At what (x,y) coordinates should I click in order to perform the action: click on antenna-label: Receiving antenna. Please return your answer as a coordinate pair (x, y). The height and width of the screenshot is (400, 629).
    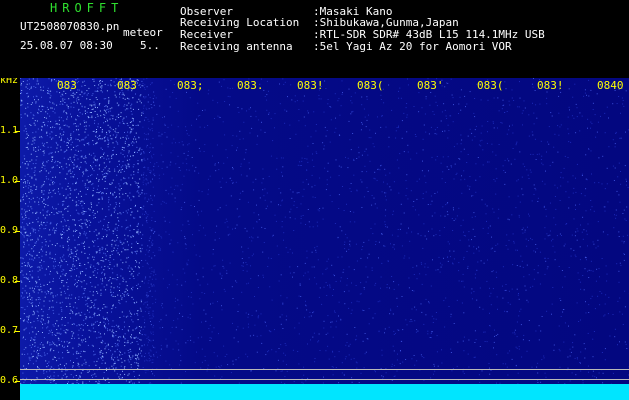
    Looking at the image, I should click on (236, 46).